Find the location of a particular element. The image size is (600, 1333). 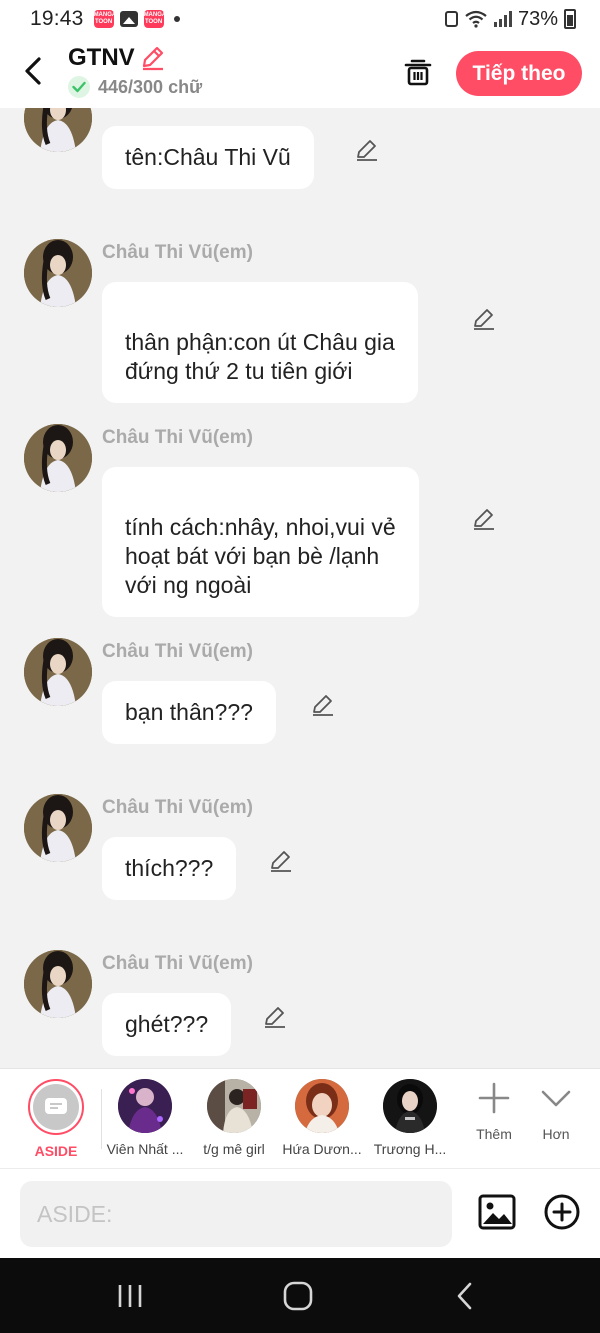

add-label: Thêm is located at coordinates (494, 1134).